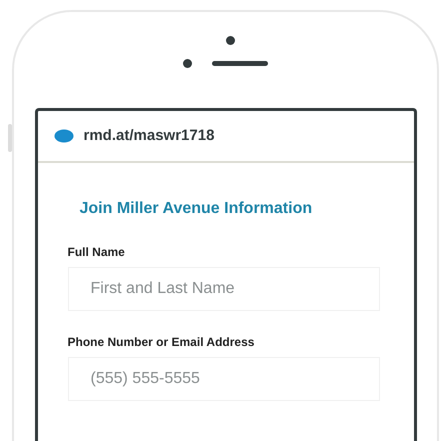 The height and width of the screenshot is (441, 447). What do you see at coordinates (224, 379) in the screenshot?
I see `input-field: (555) 555-5555` at bounding box center [224, 379].